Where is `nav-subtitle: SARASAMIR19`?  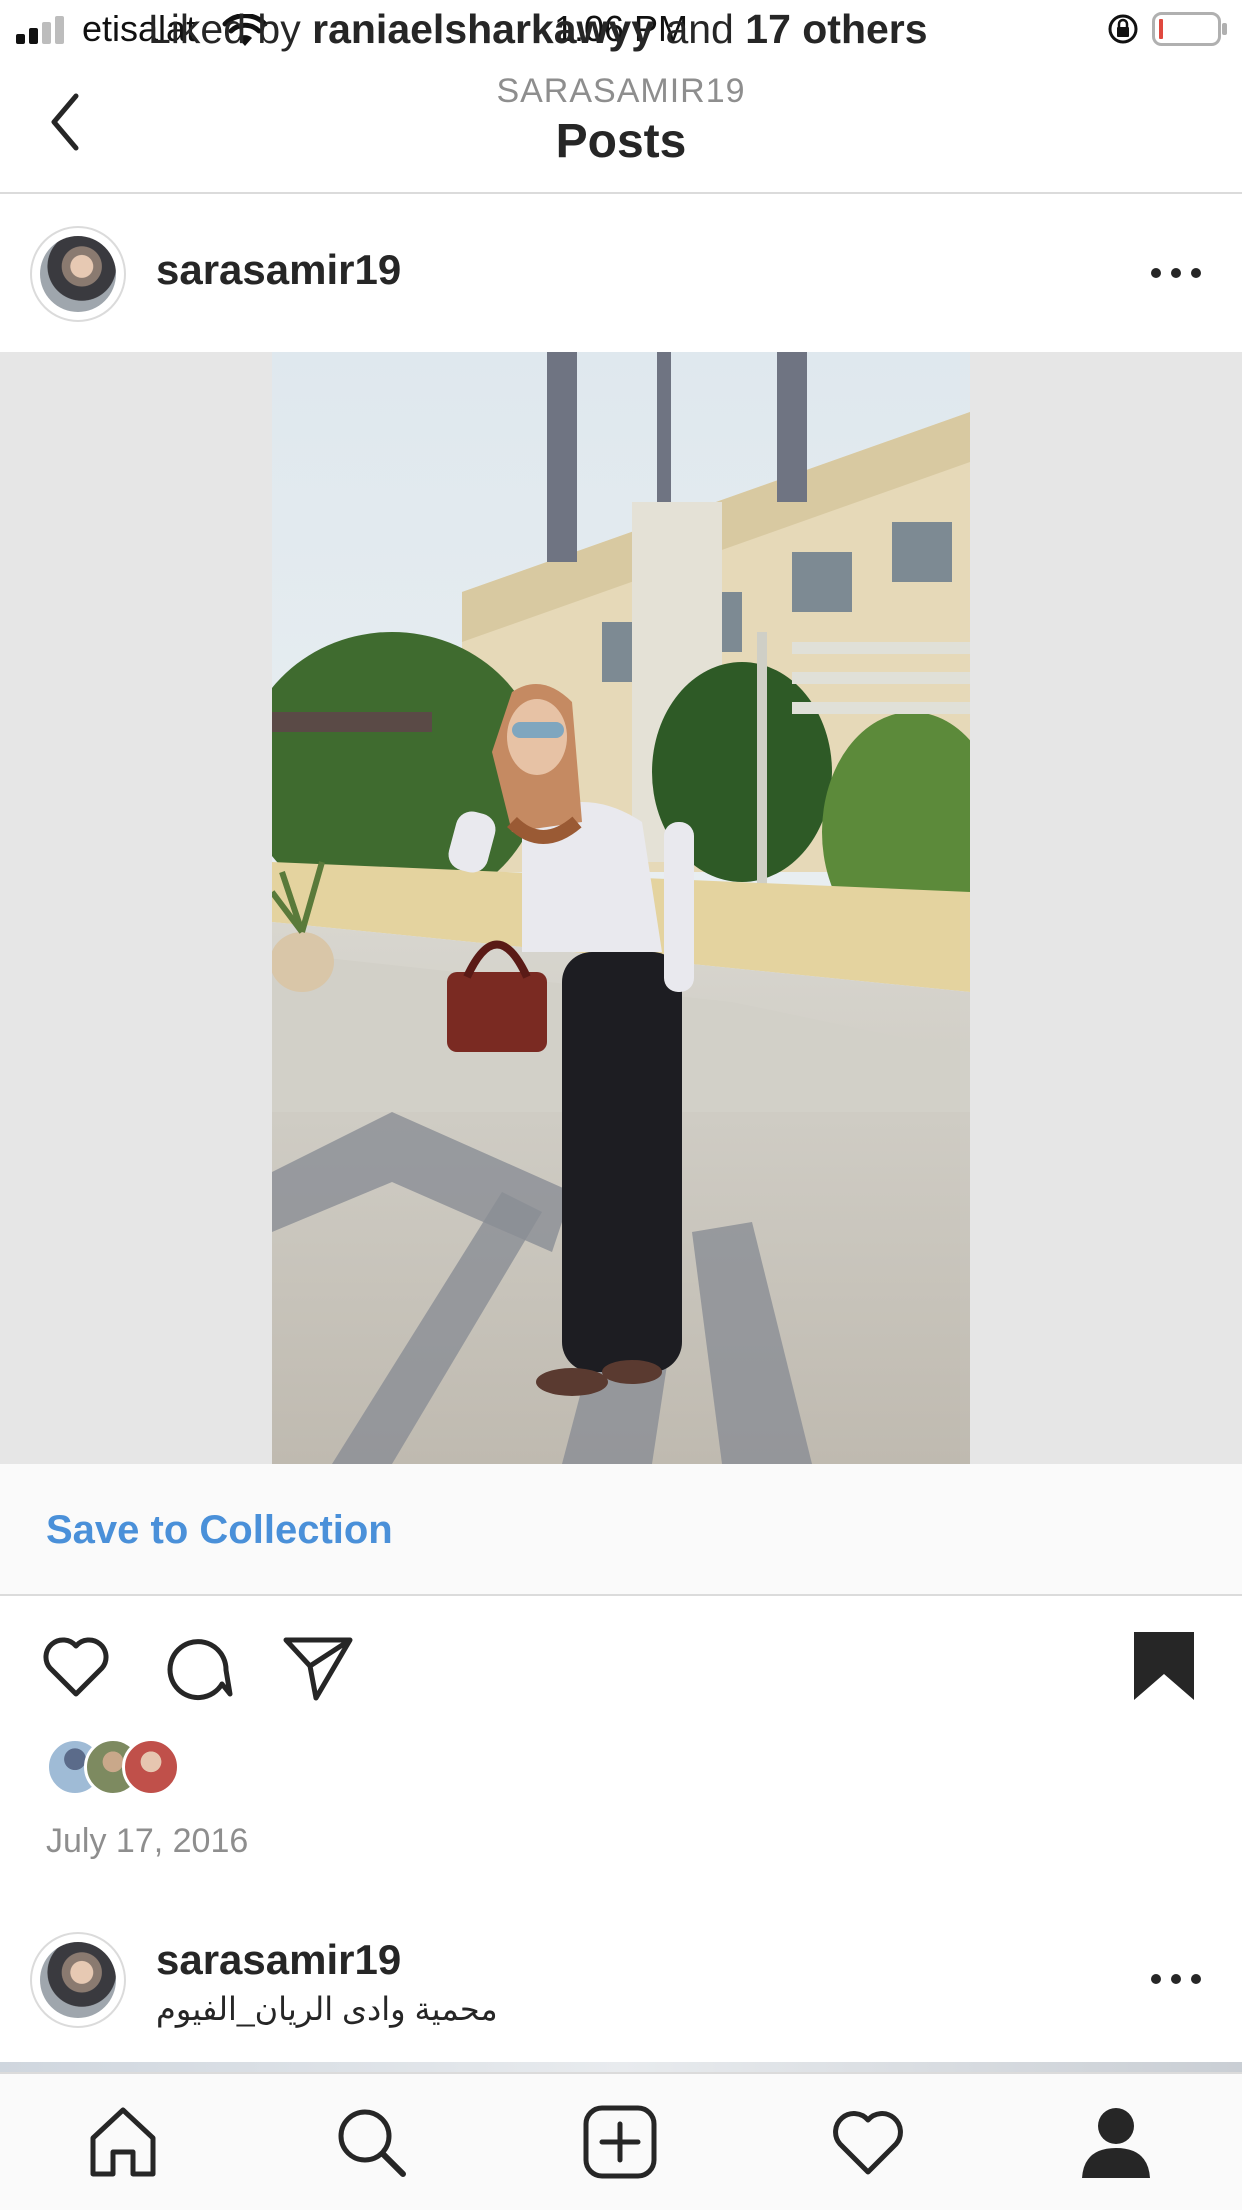
nav-subtitle: SARASAMIR19 is located at coordinates (621, 91).